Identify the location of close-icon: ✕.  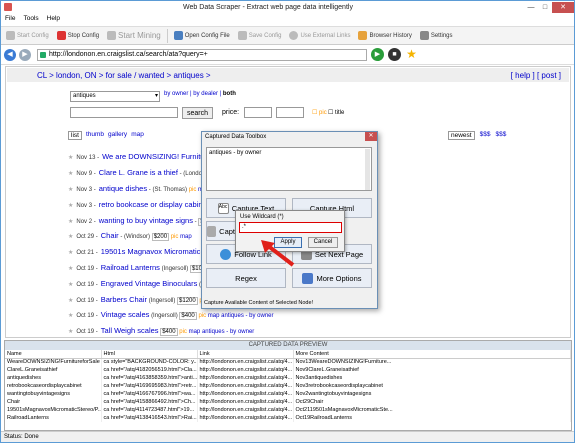
(563, 7).